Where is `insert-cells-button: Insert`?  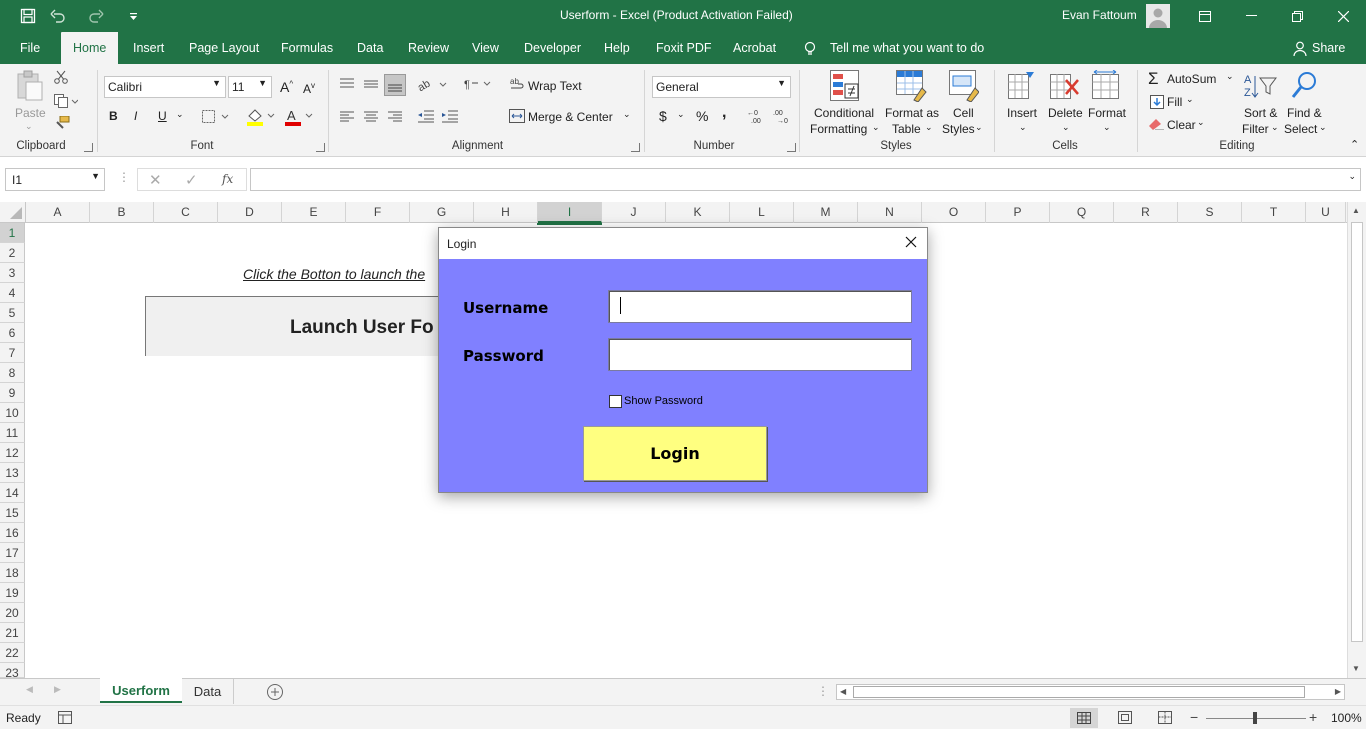
insert-cells-button: Insert is located at coordinates (1022, 113).